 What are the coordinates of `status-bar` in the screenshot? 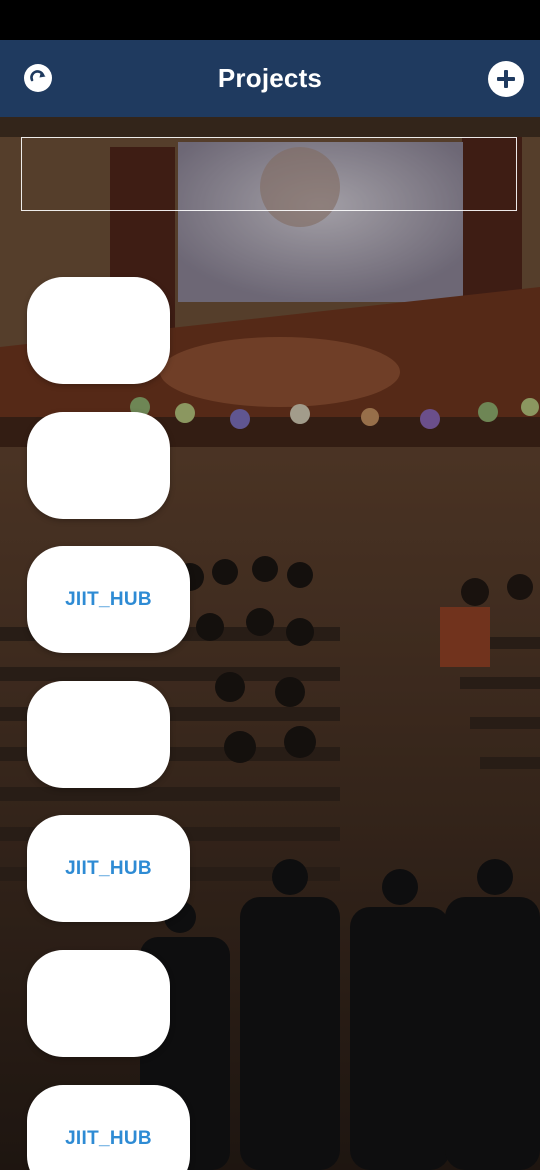 It's located at (270, 20).